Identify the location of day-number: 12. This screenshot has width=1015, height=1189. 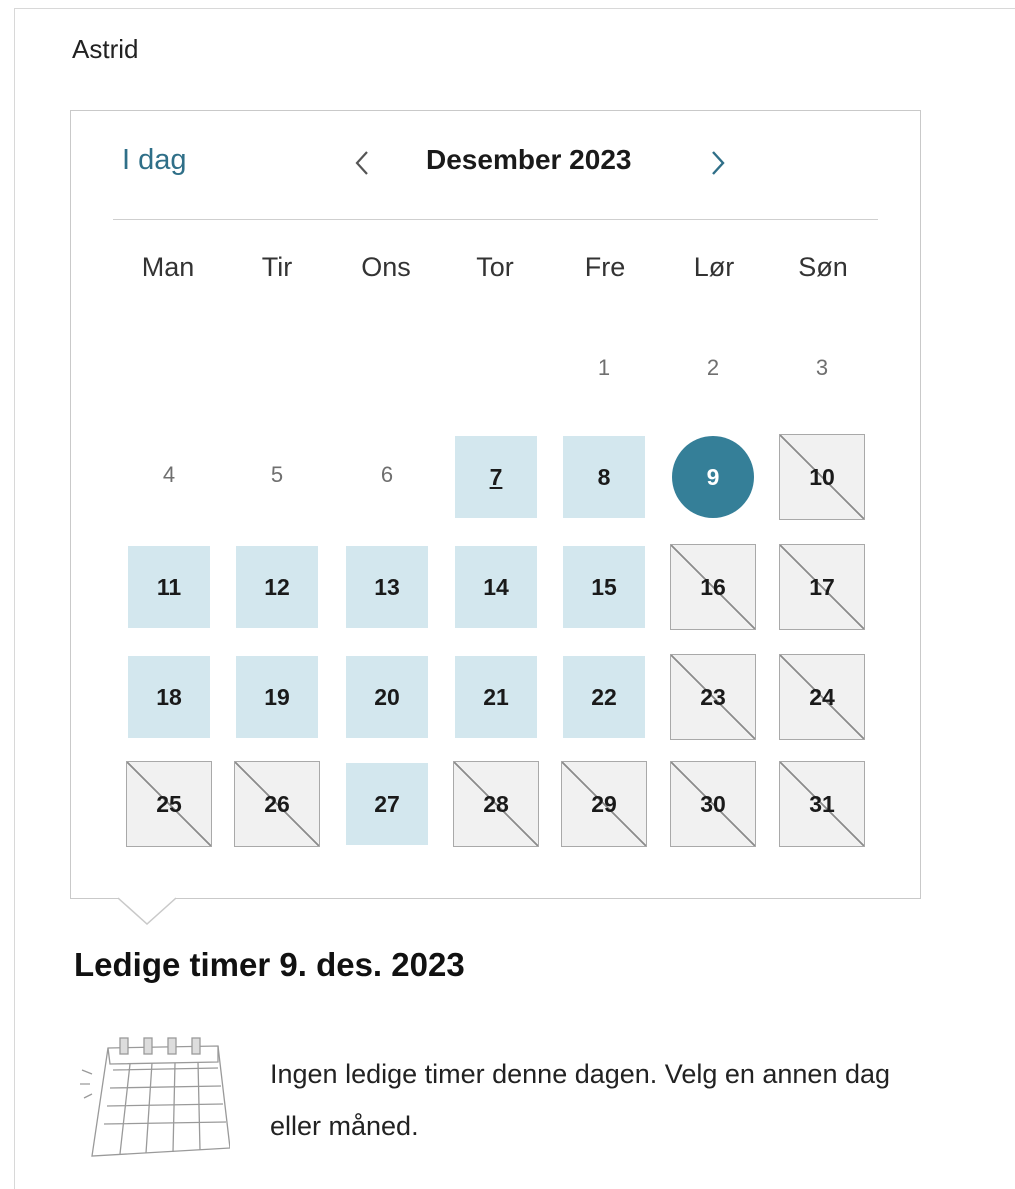
(277, 586).